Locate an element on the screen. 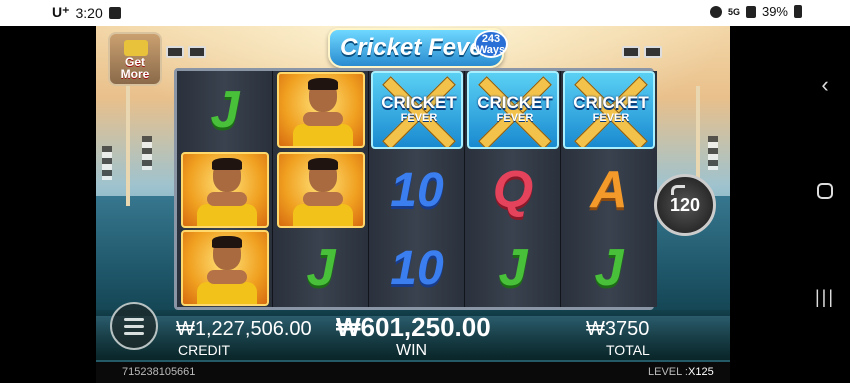 The image size is (850, 383). spin-button: 120 is located at coordinates (685, 205).